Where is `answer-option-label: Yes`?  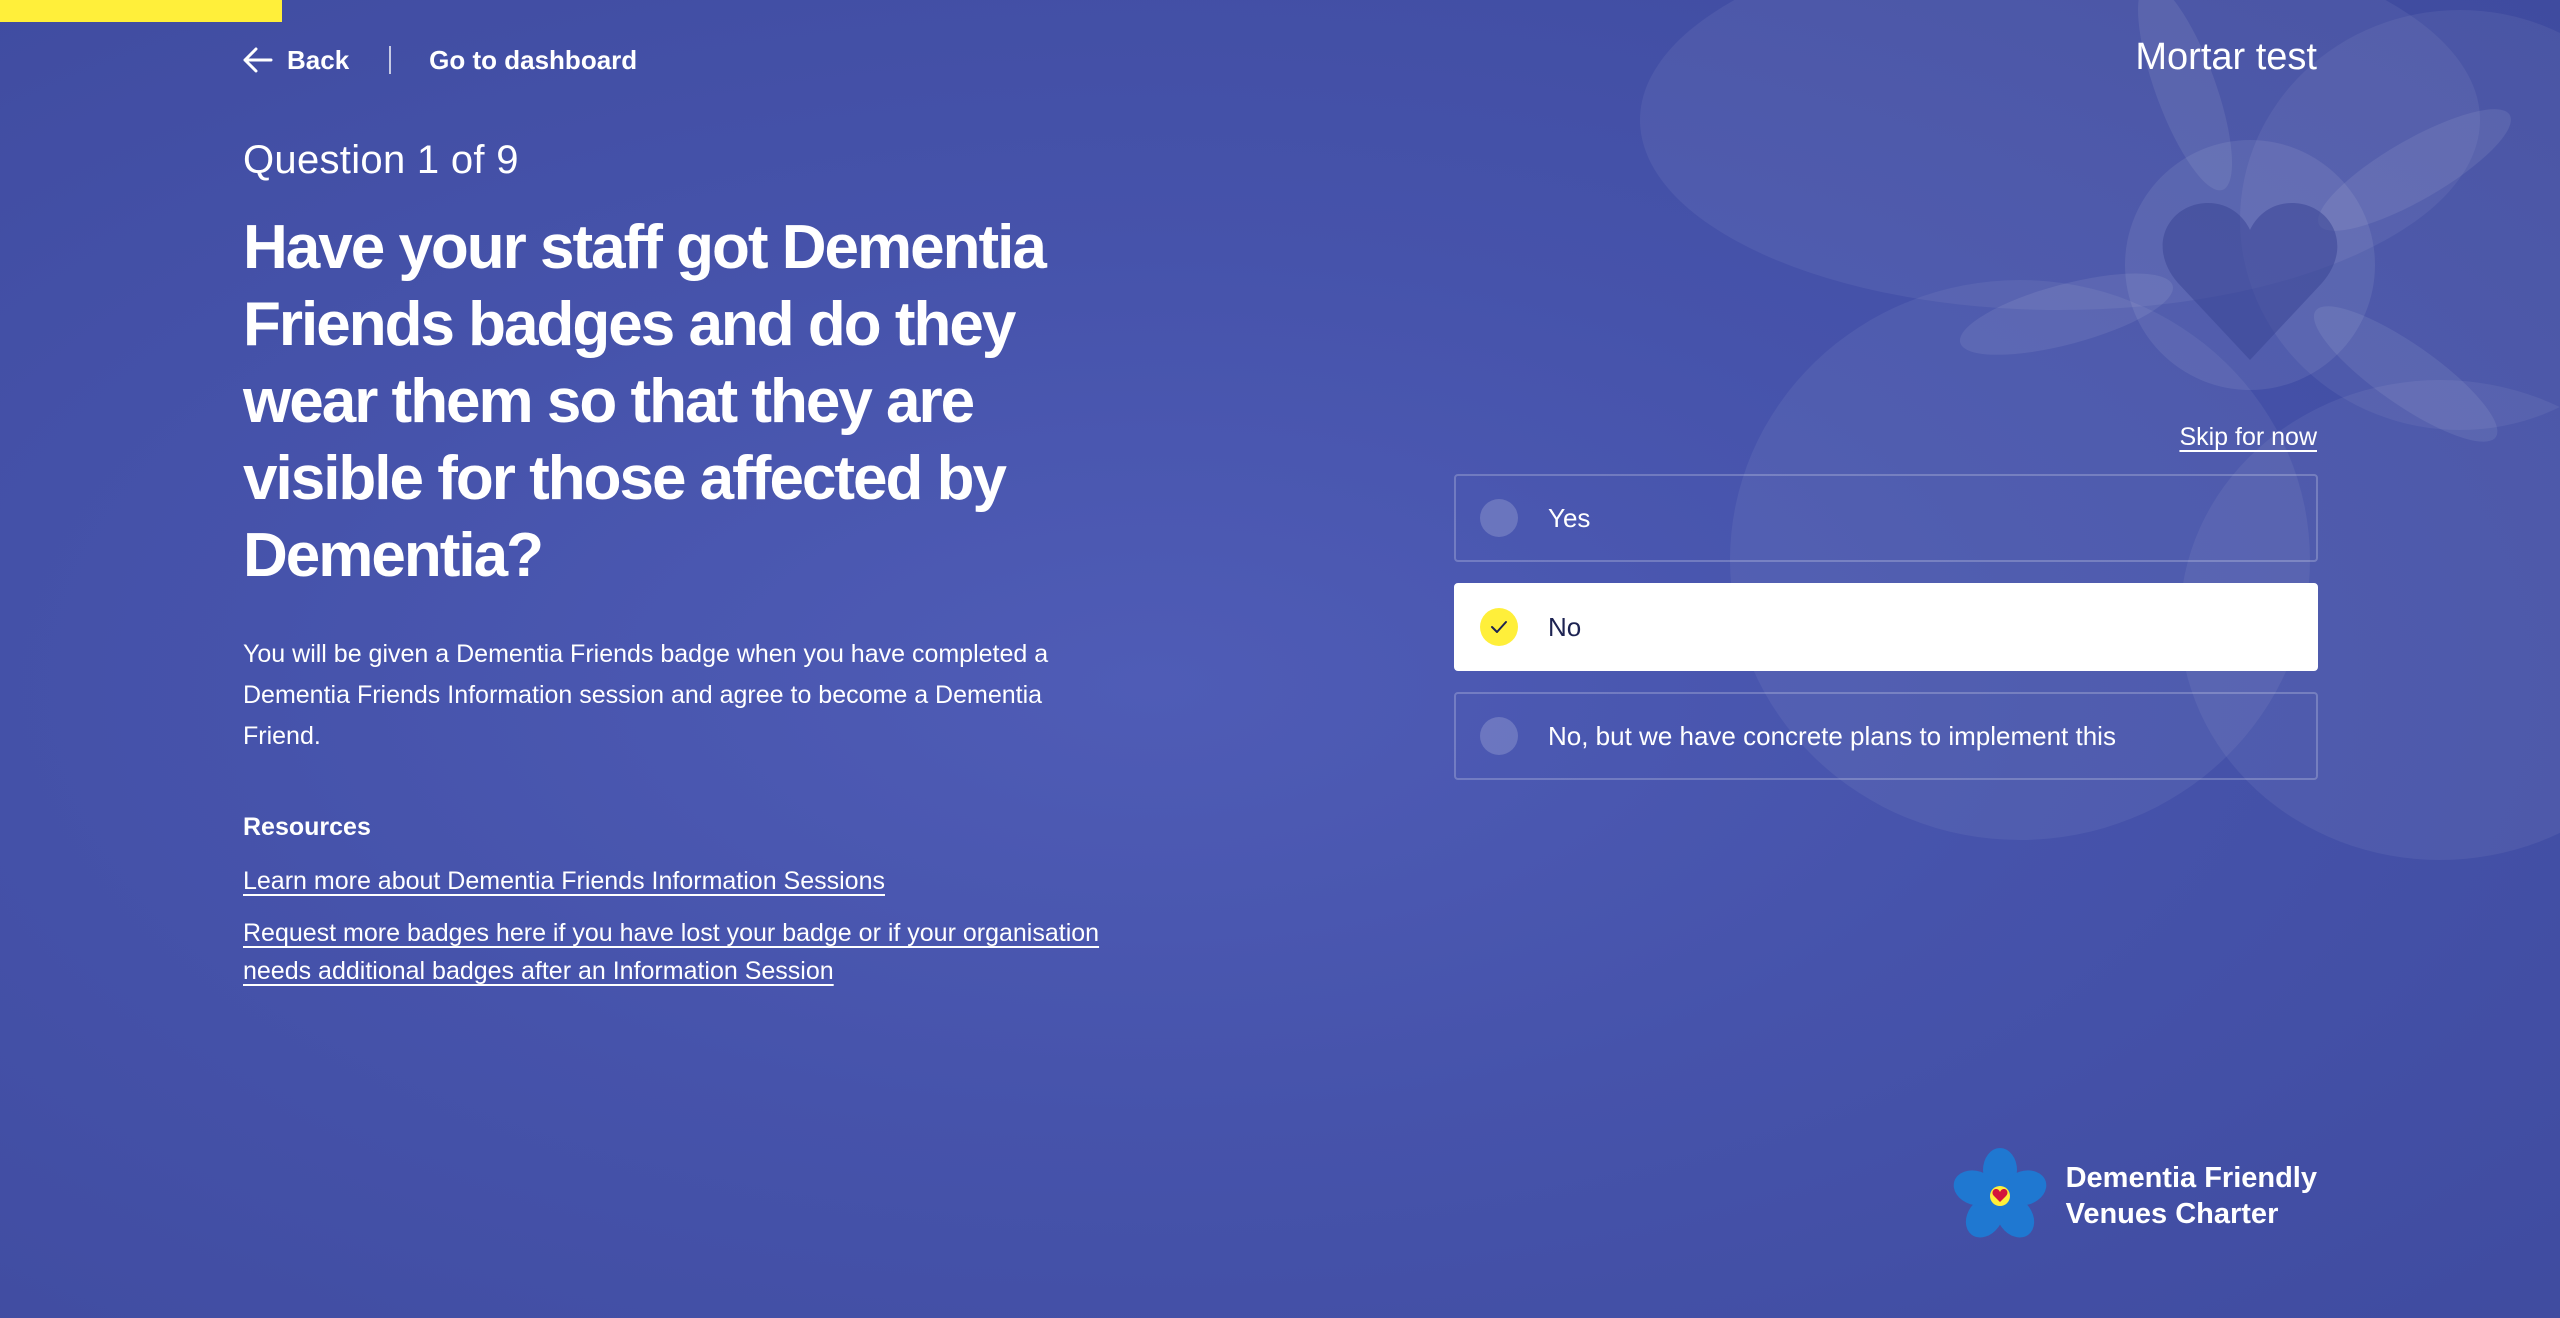 answer-option-label: Yes is located at coordinates (1569, 517).